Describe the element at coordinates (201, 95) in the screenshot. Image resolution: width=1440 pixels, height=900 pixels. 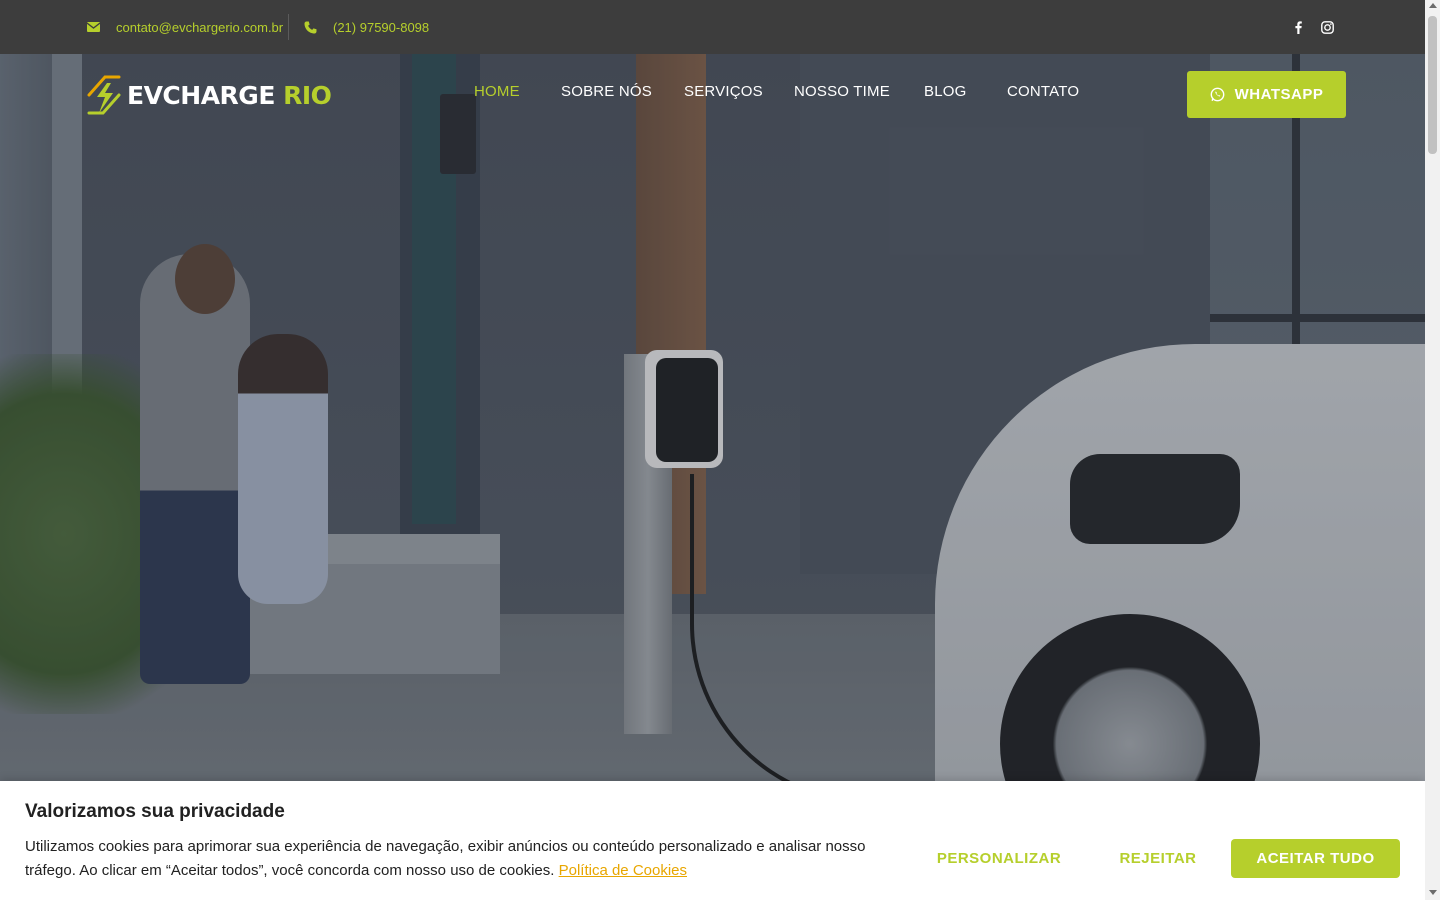
I see `logo-text-main: EVCHARGE` at that location.